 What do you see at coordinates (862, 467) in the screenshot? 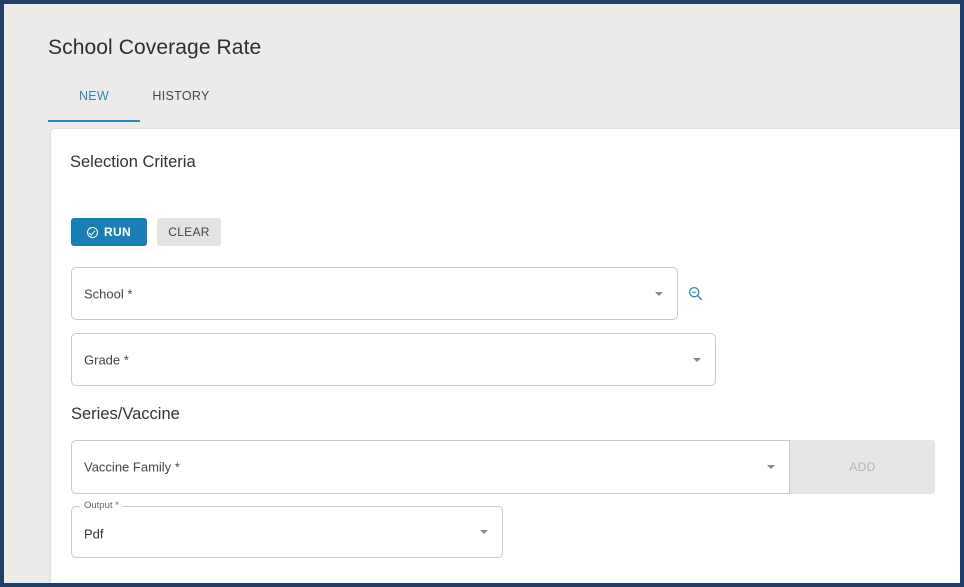
I see `add-button: ADD` at bounding box center [862, 467].